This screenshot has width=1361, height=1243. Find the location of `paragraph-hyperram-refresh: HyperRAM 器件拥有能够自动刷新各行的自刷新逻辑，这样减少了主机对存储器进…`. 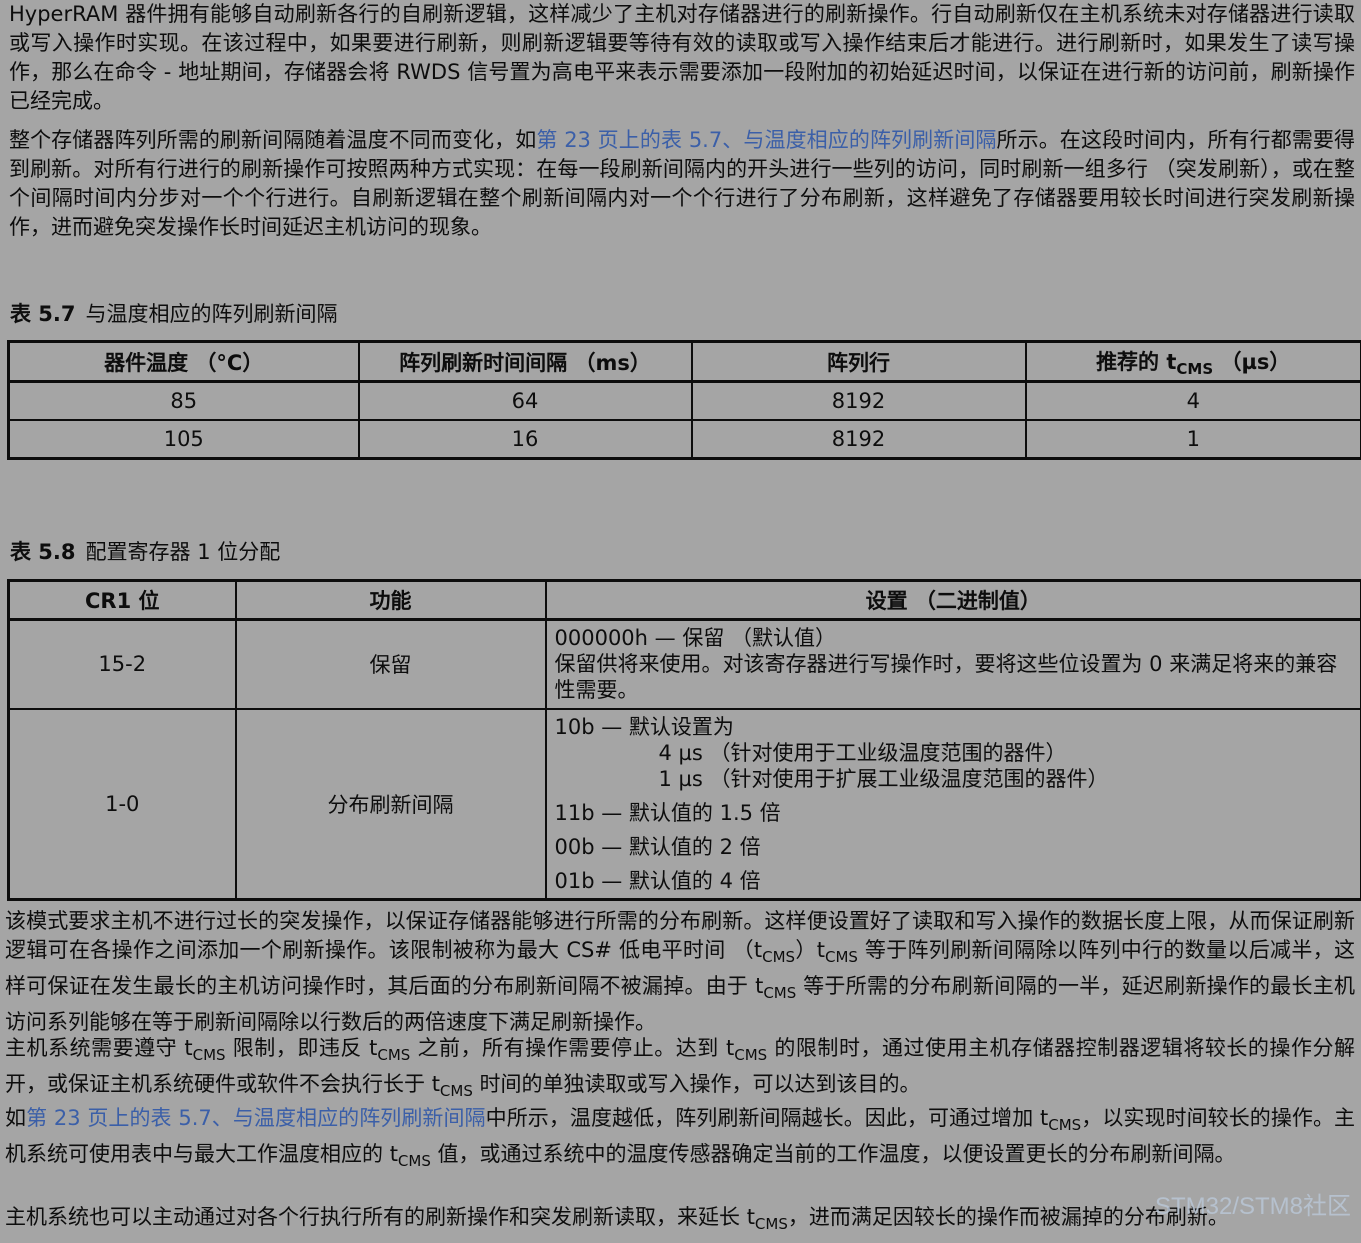

paragraph-hyperram-refresh: HyperRAM 器件拥有能够自动刷新各行的自刷新逻辑，这样减少了主机对存储器进… is located at coordinates (682, 57).